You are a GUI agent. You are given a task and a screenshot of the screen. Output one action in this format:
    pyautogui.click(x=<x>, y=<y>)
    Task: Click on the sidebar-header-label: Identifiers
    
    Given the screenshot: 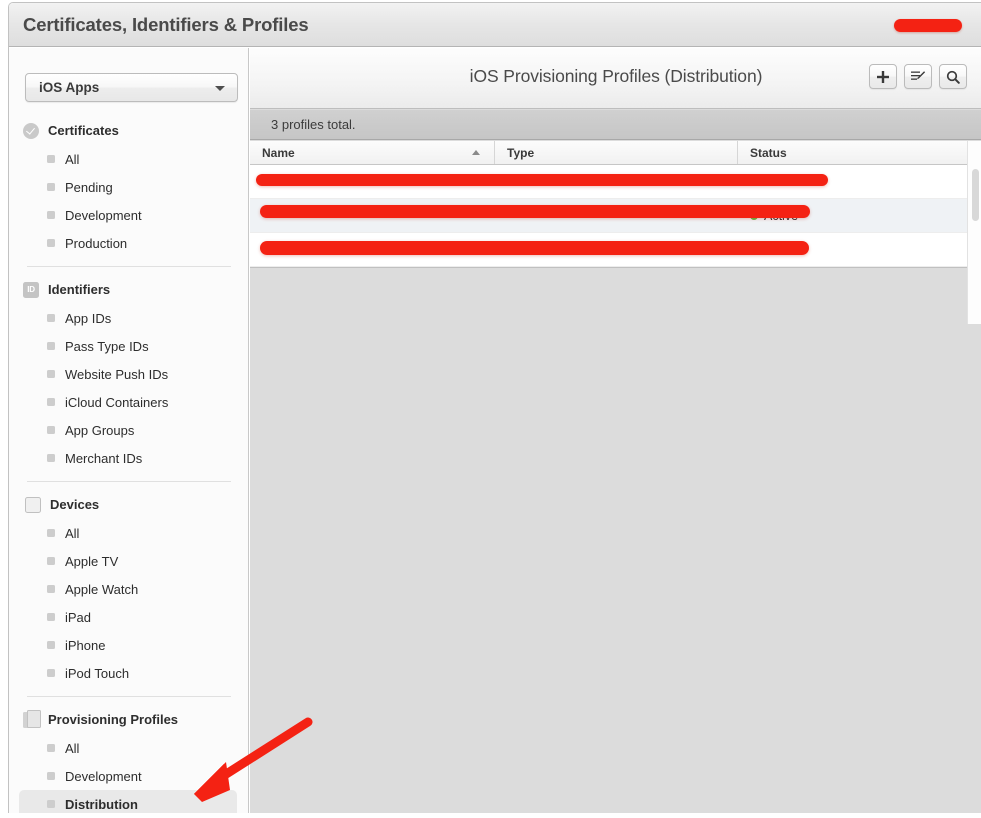 What is the action you would take?
    pyautogui.click(x=79, y=289)
    